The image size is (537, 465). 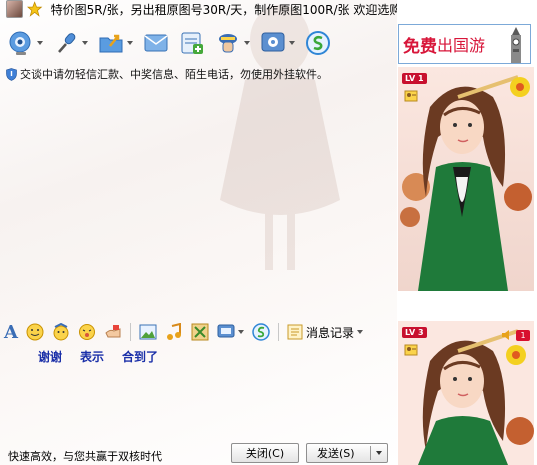 I want to click on security-warning: 交谈中请勿轻信汇款、中奖信息、陌生电话，勿使用外挂软件。, so click(x=167, y=74).